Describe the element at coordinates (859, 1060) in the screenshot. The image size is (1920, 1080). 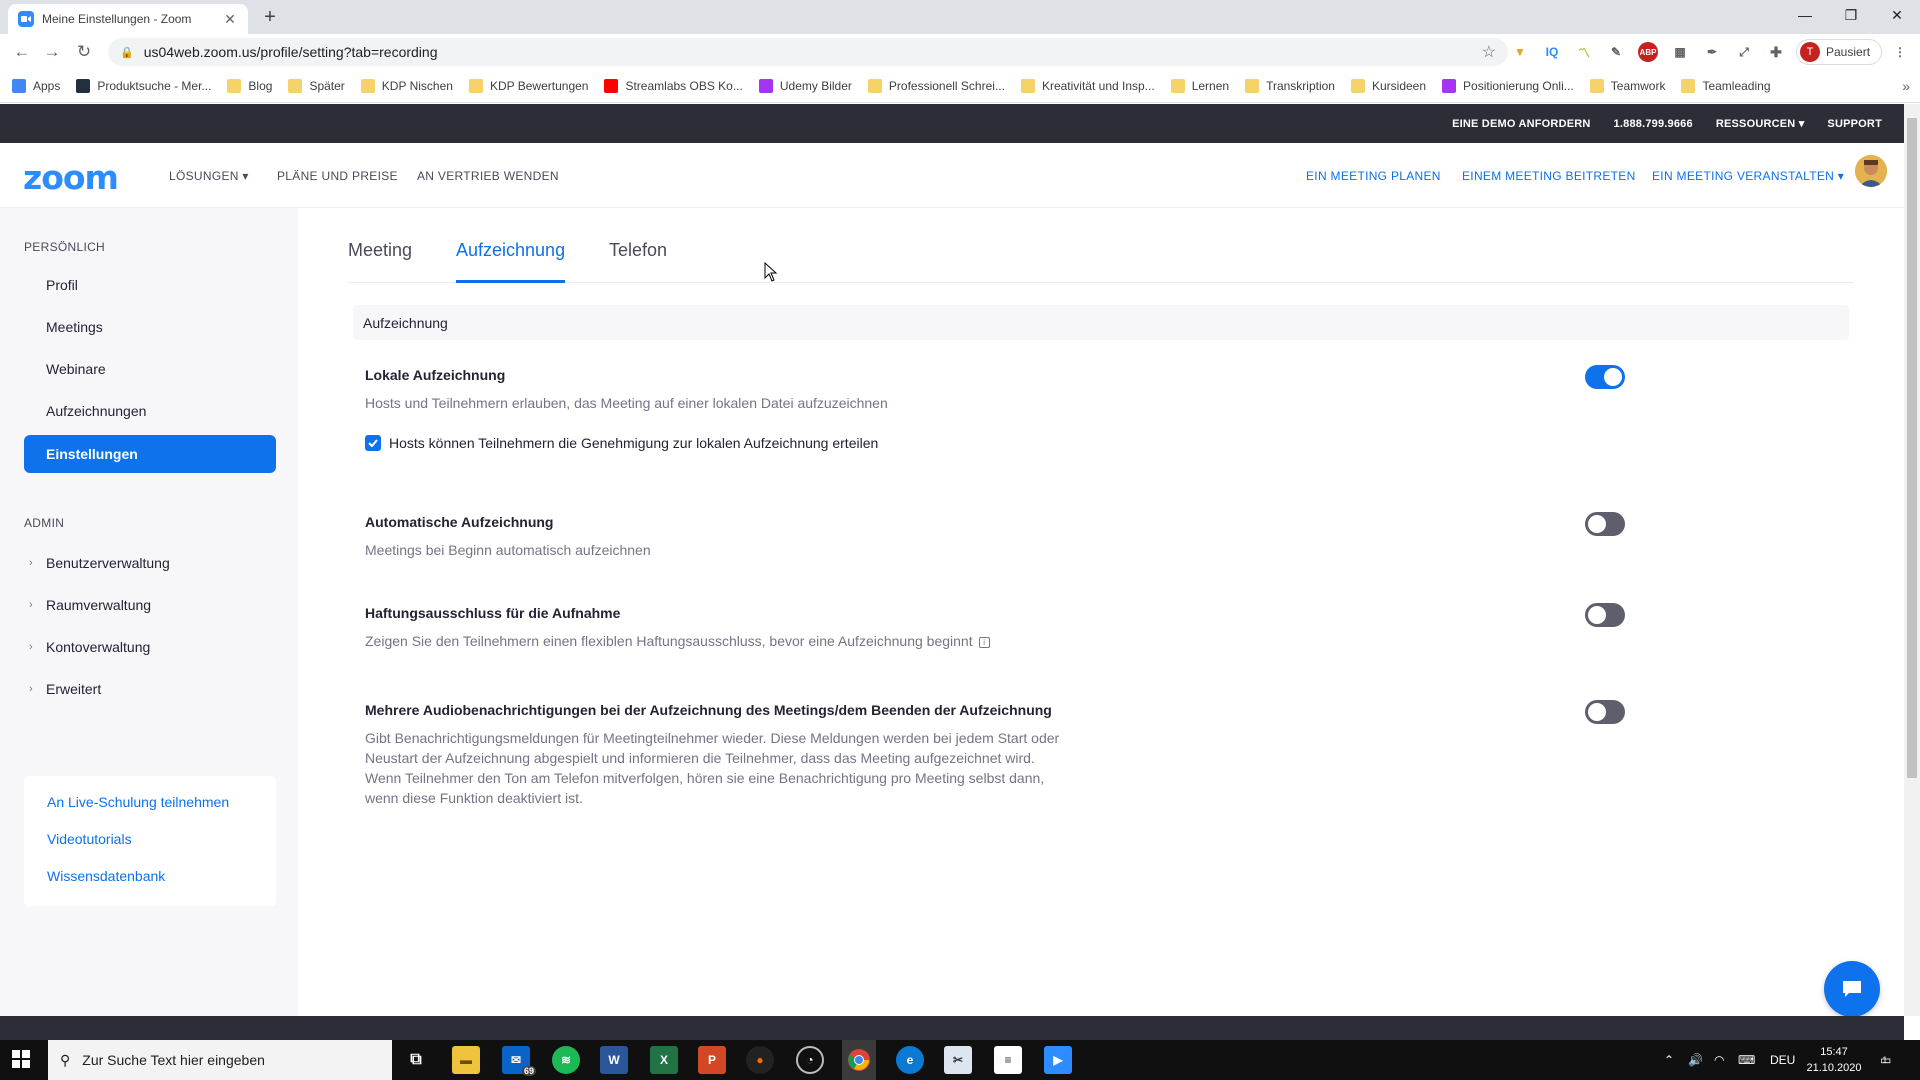
I see `chrome-icon` at that location.